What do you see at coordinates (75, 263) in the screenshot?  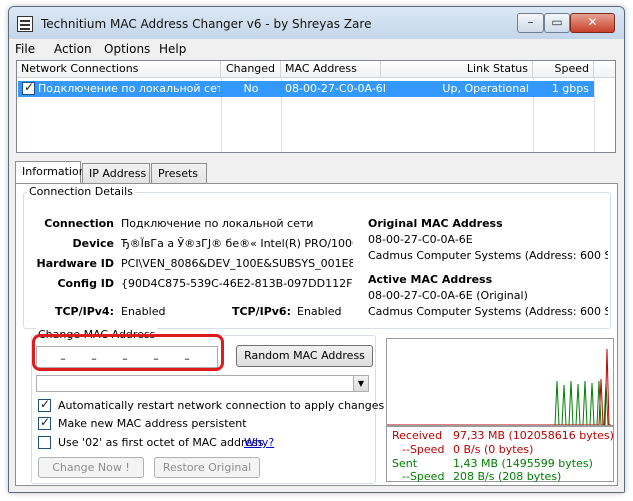 I see `hardware-id-label: Hardware ID` at bounding box center [75, 263].